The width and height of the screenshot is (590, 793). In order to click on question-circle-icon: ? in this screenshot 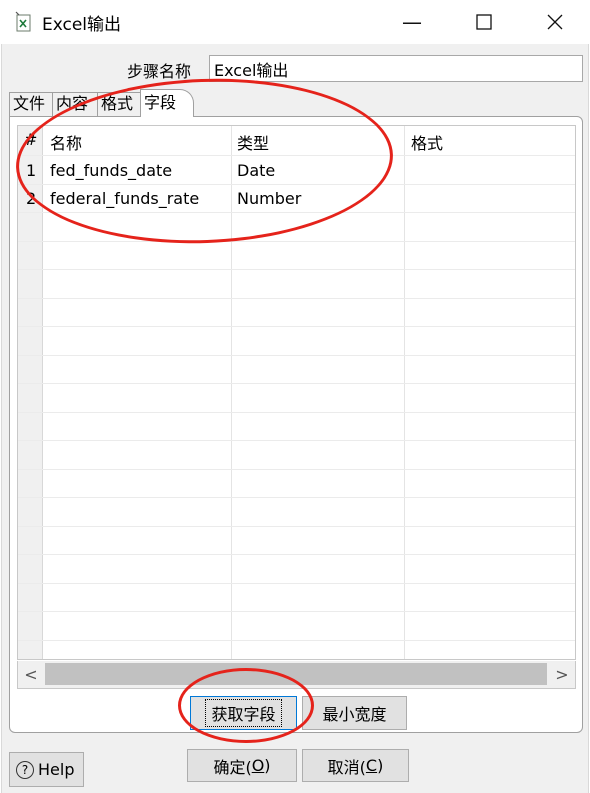, I will do `click(25, 769)`.